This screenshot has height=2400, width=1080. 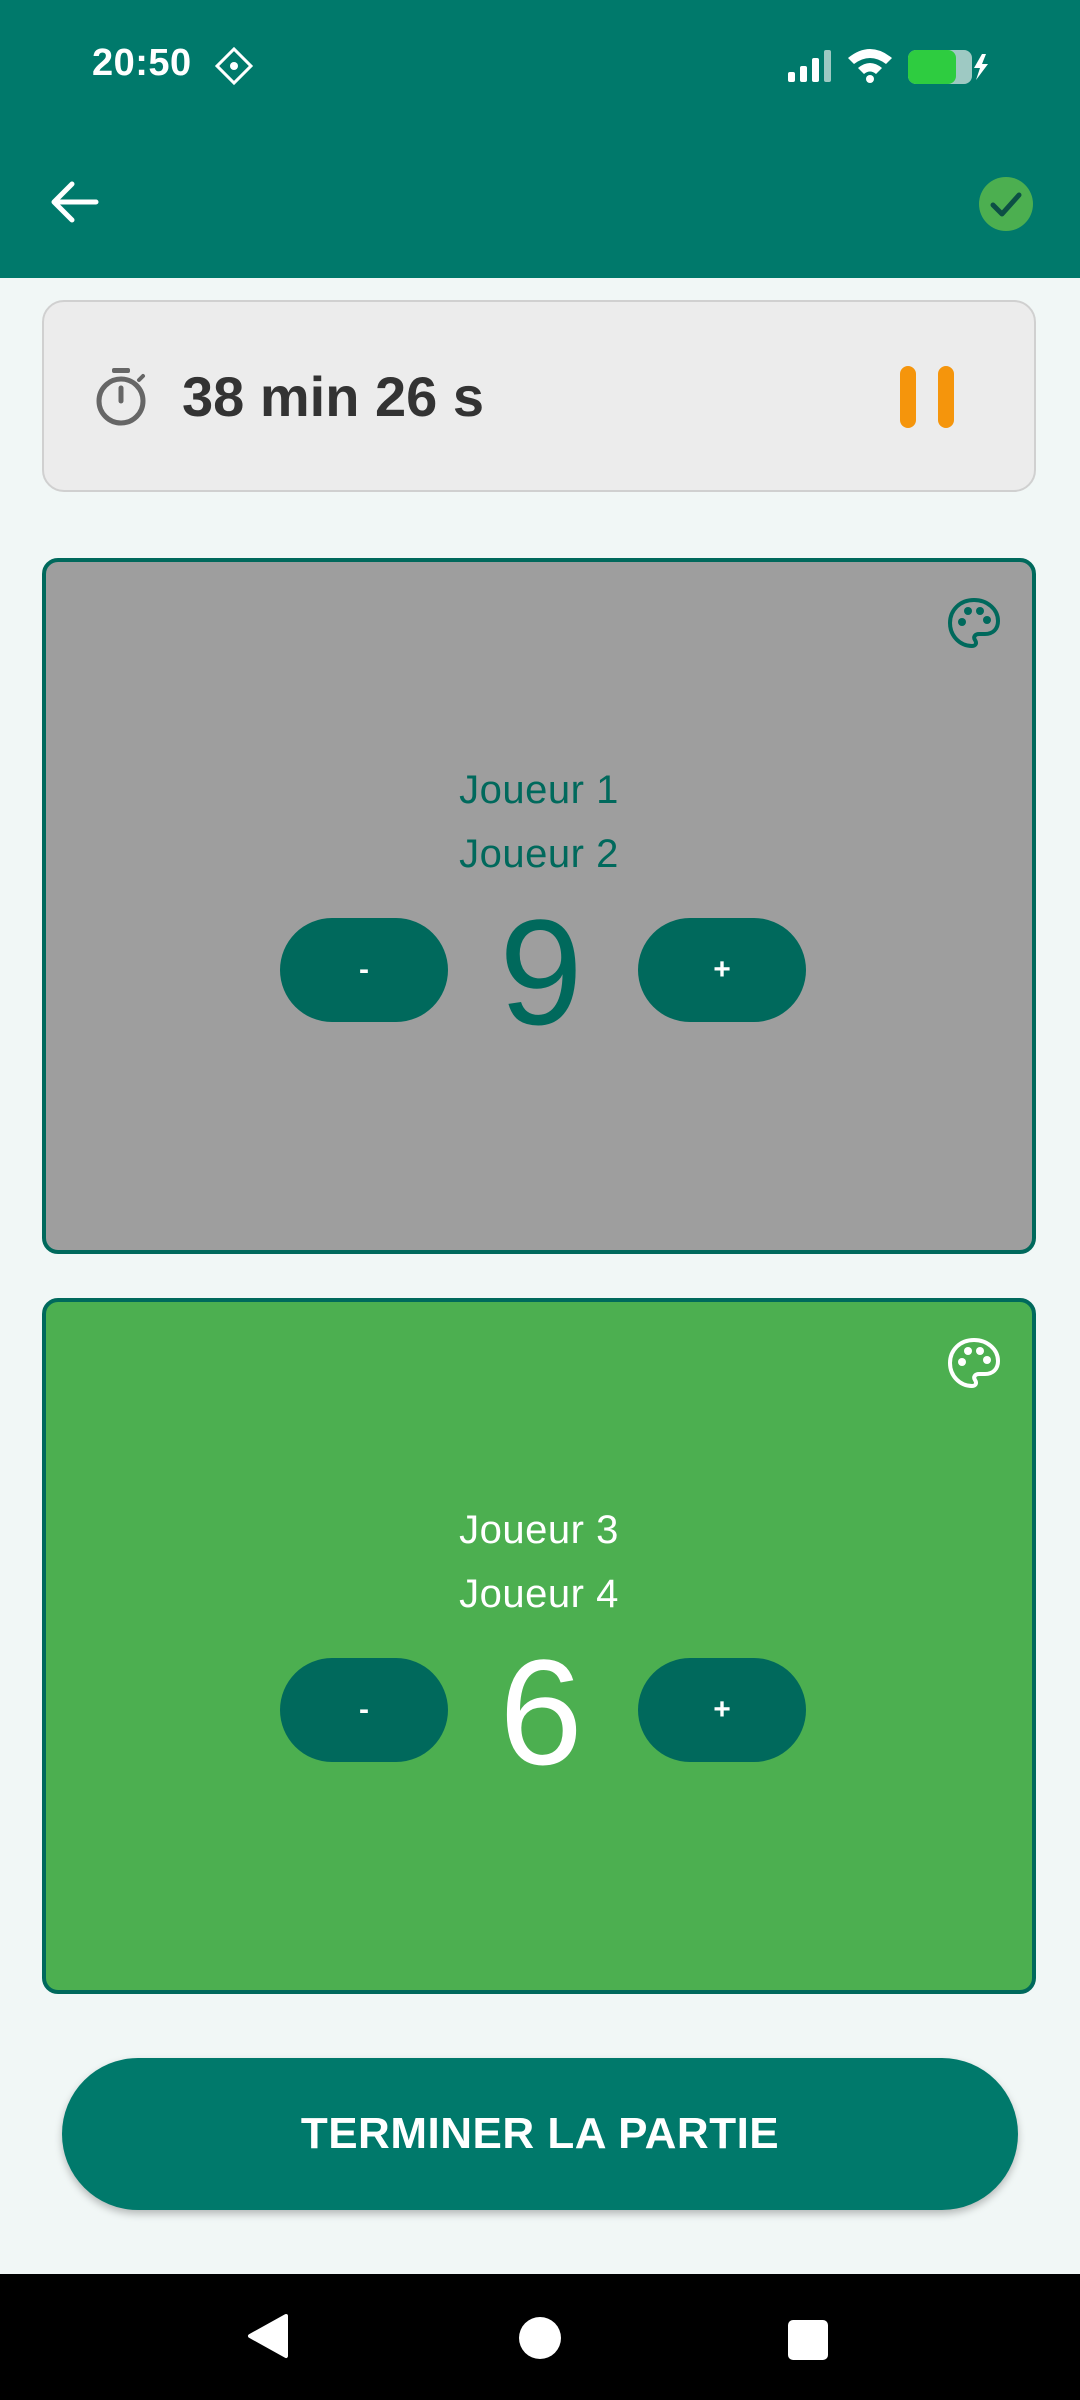 What do you see at coordinates (809, 66) in the screenshot?
I see `signal-icon` at bounding box center [809, 66].